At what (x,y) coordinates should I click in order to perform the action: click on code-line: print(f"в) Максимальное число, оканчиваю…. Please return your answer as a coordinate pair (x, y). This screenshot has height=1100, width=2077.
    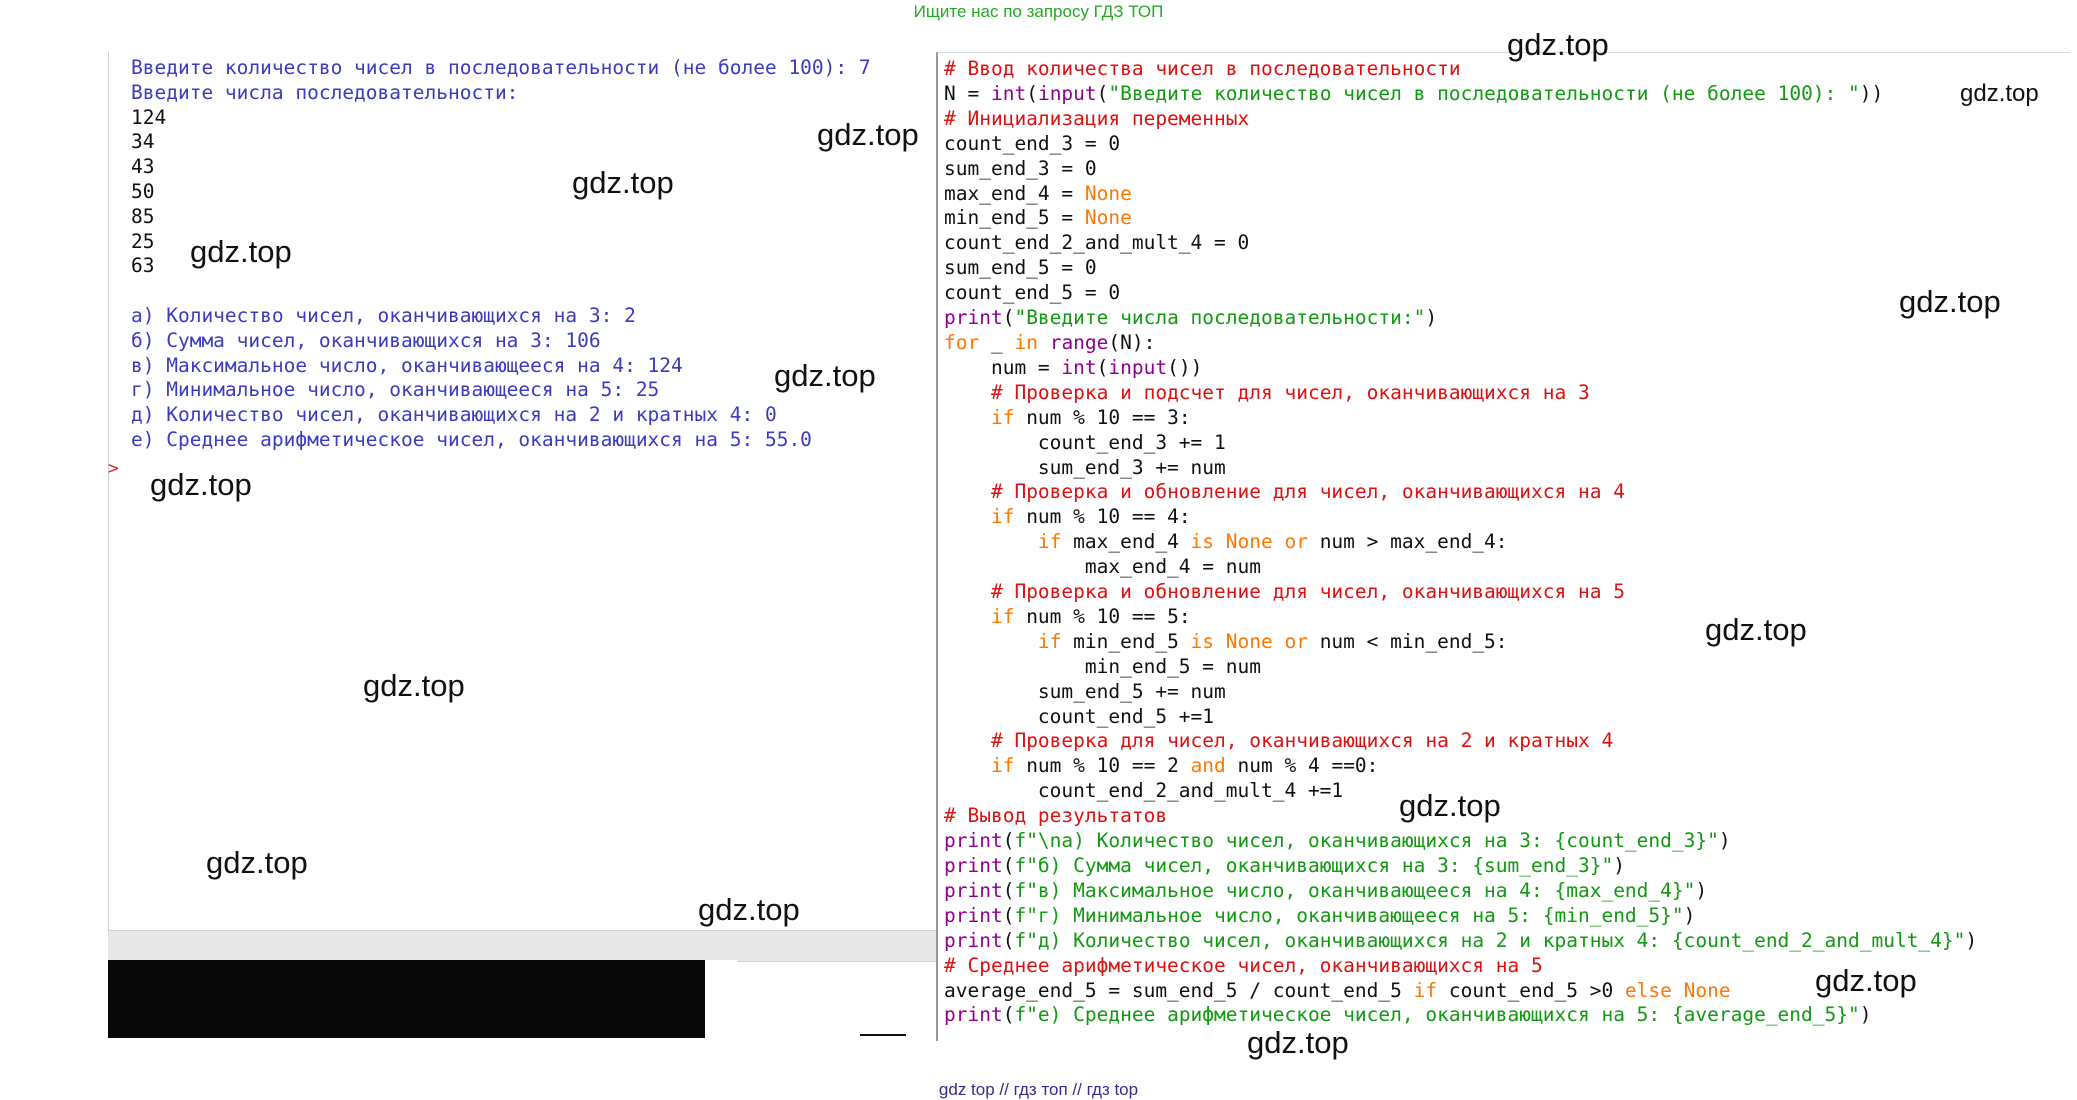
    Looking at the image, I should click on (1460, 891).